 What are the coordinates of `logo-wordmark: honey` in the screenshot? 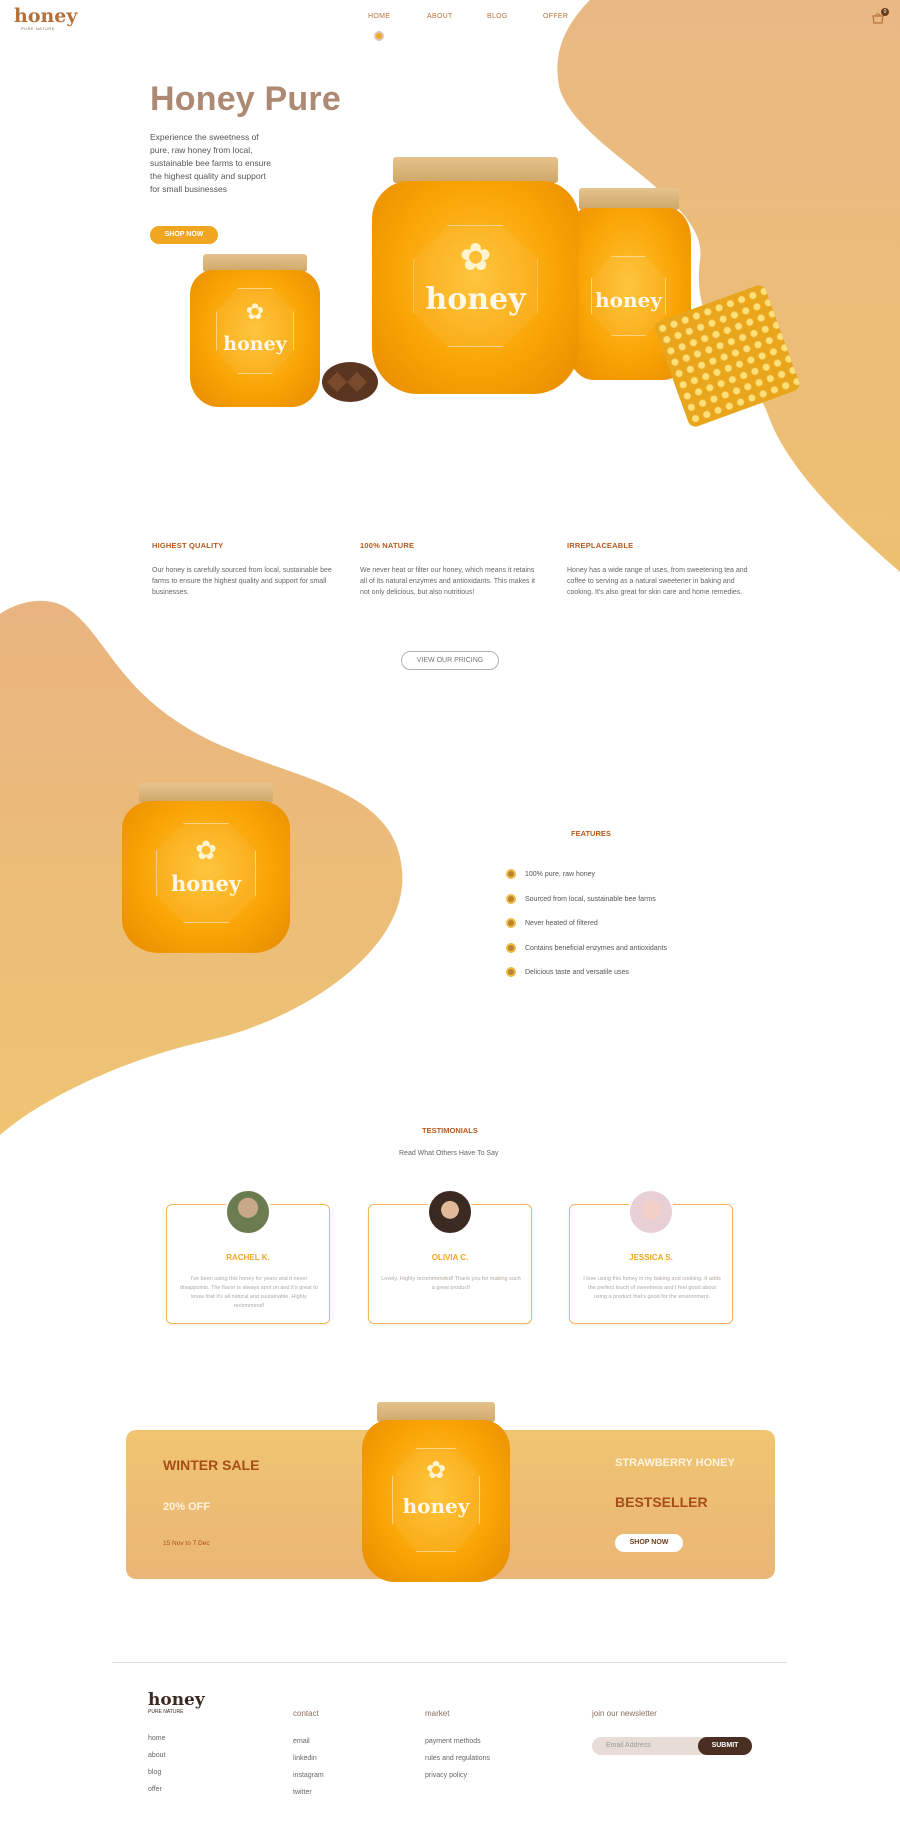 It's located at (46, 16).